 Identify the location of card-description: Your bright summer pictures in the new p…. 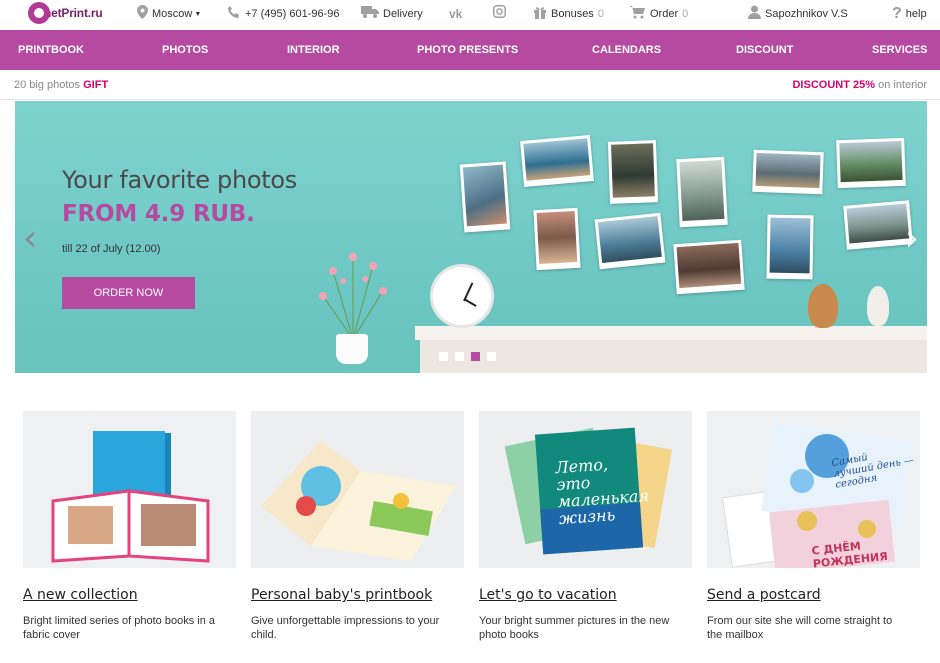
(574, 628).